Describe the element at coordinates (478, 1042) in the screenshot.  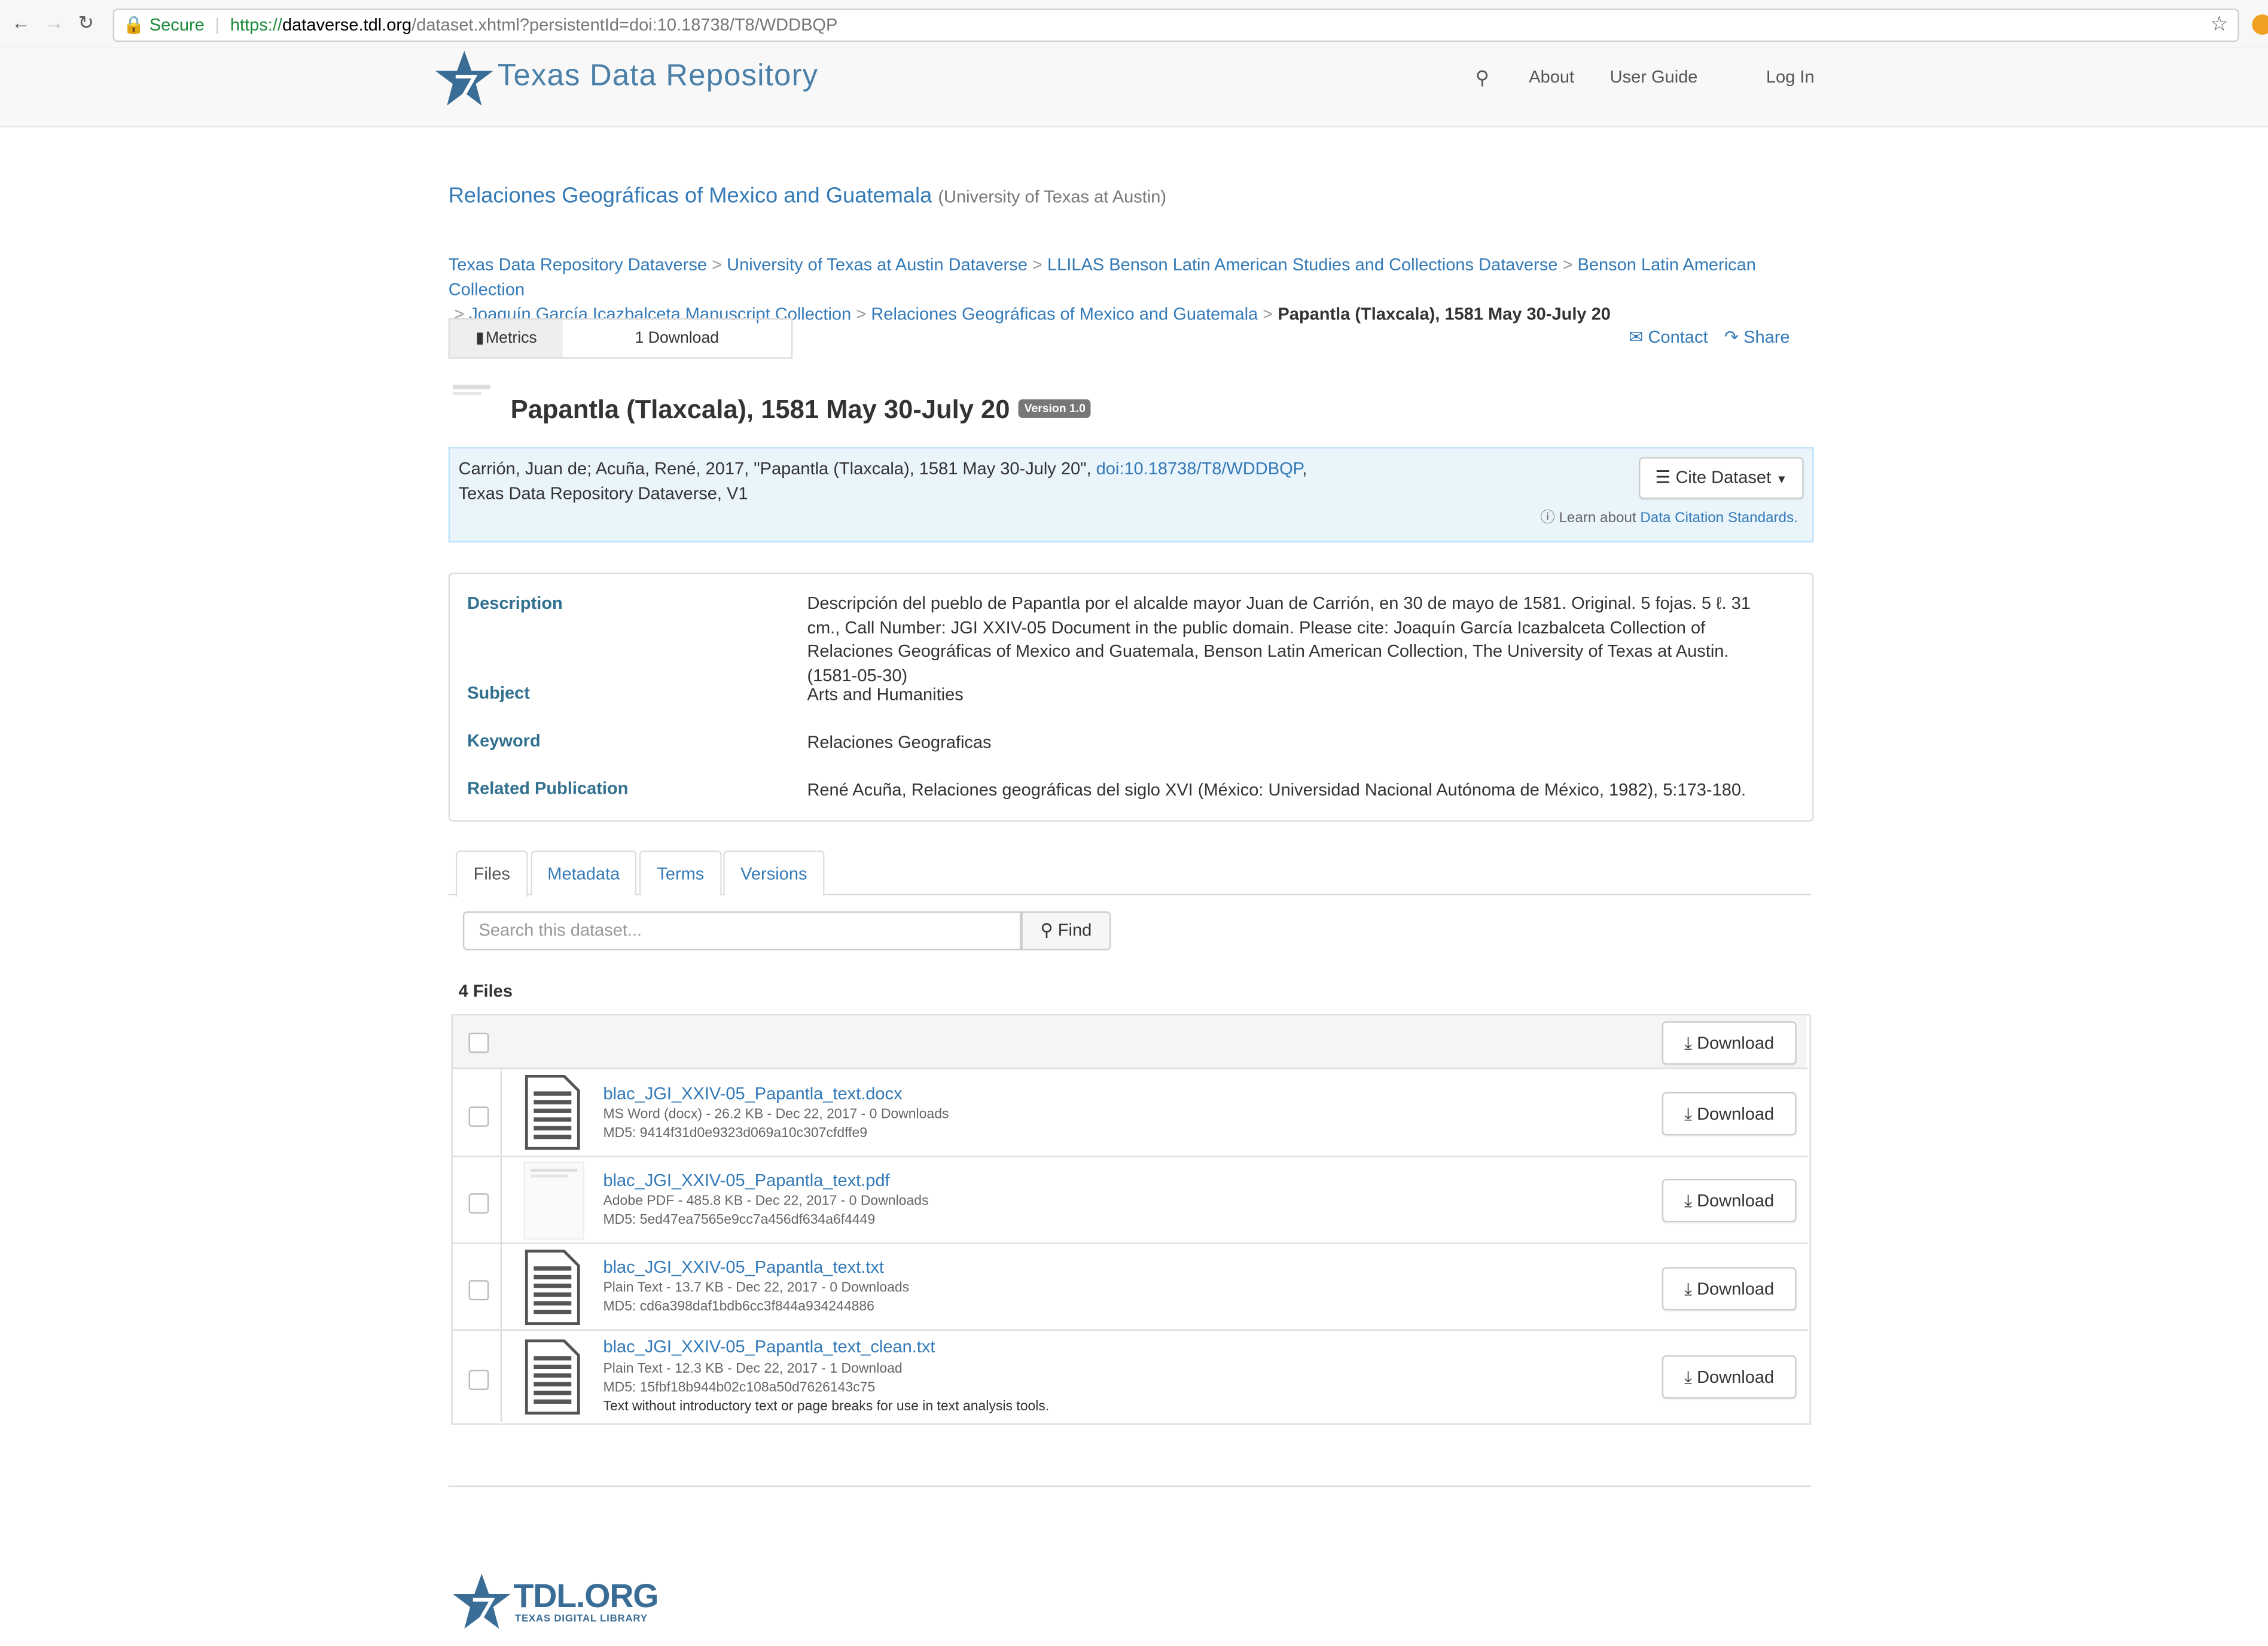
I see `select-all-checkbox` at that location.